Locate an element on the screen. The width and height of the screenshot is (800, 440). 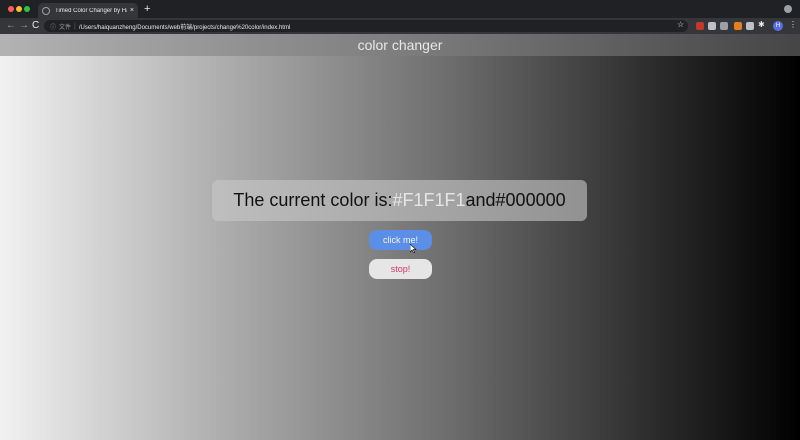
profile-avatar: H is located at coordinates (778, 26).